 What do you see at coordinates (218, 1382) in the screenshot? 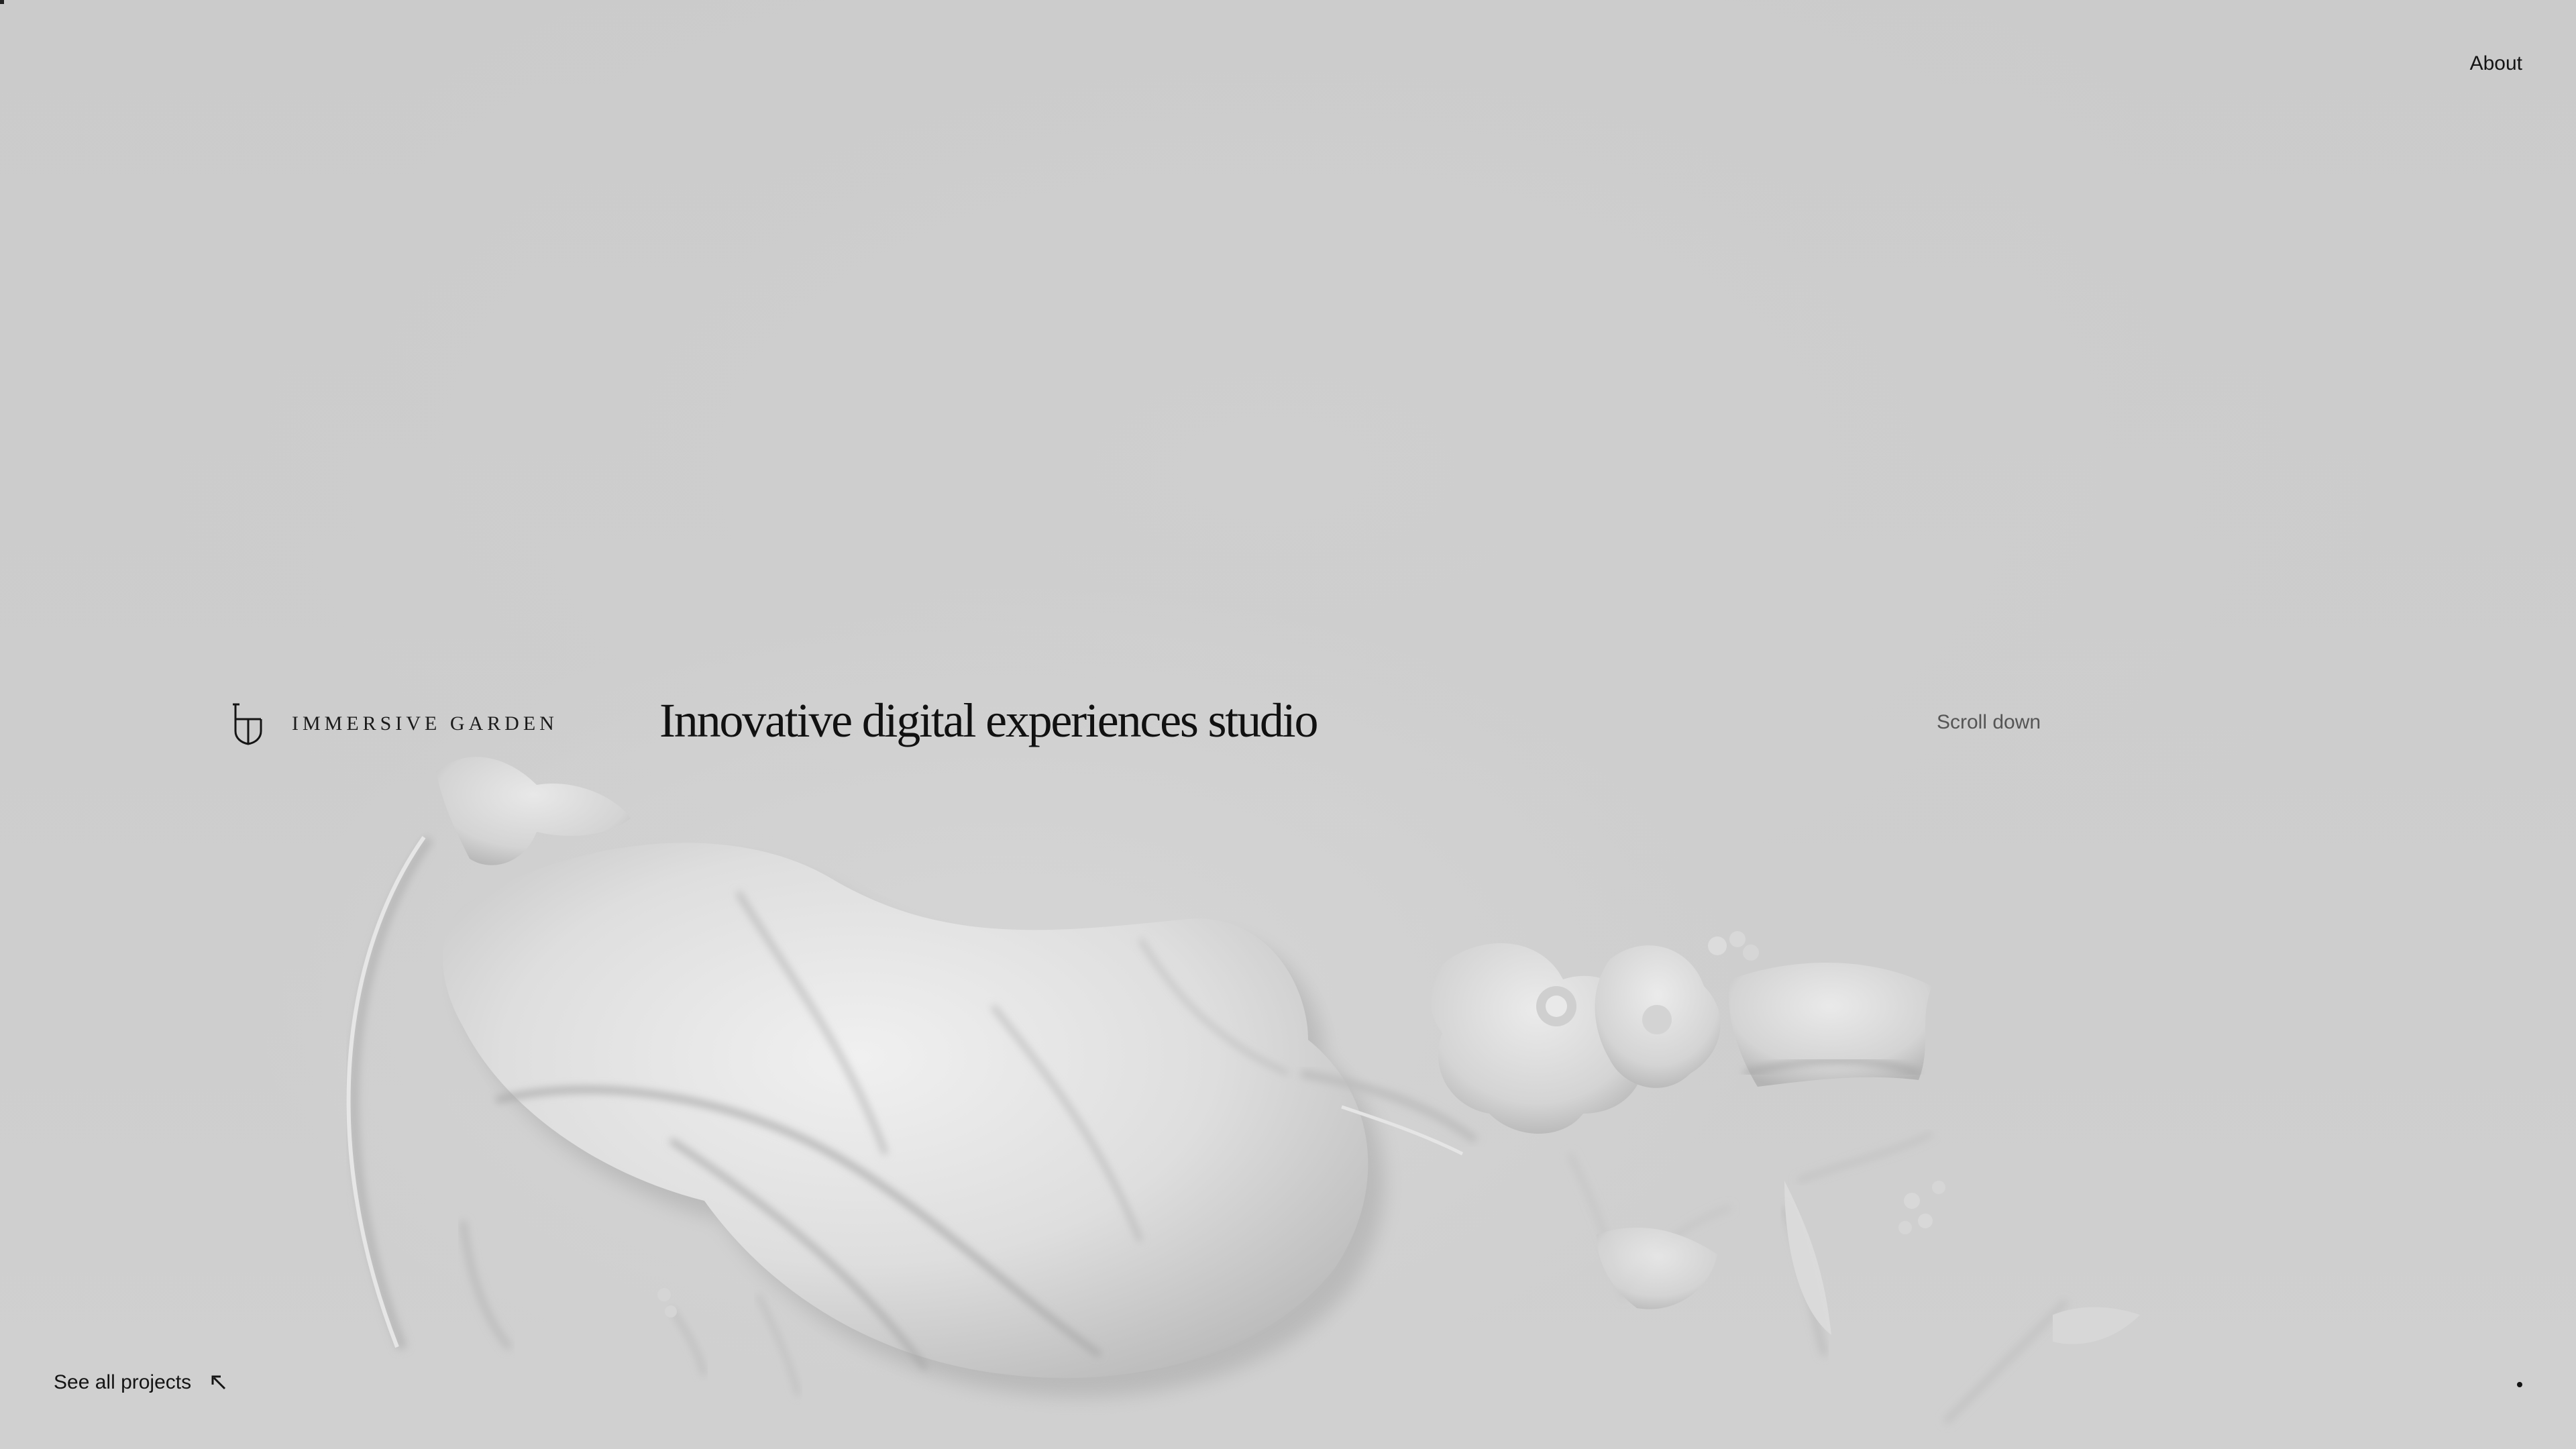
I see `arrow-down-left-icon` at bounding box center [218, 1382].